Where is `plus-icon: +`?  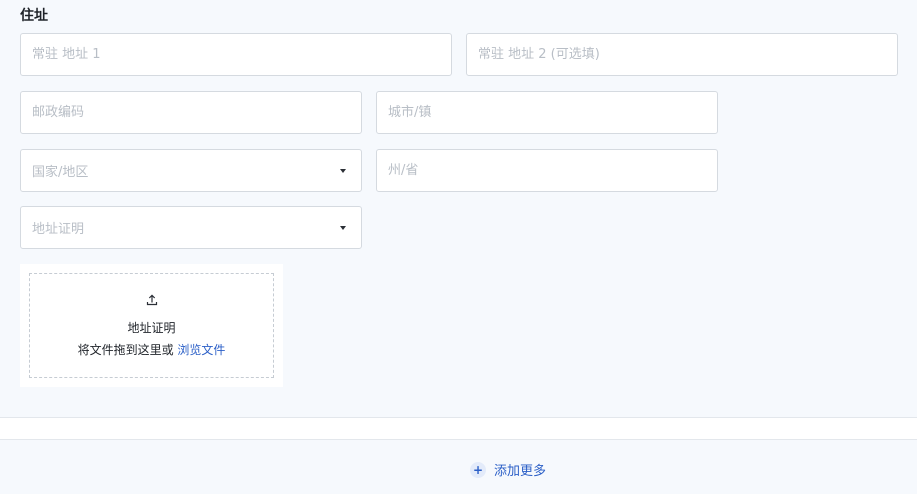 plus-icon: + is located at coordinates (478, 469).